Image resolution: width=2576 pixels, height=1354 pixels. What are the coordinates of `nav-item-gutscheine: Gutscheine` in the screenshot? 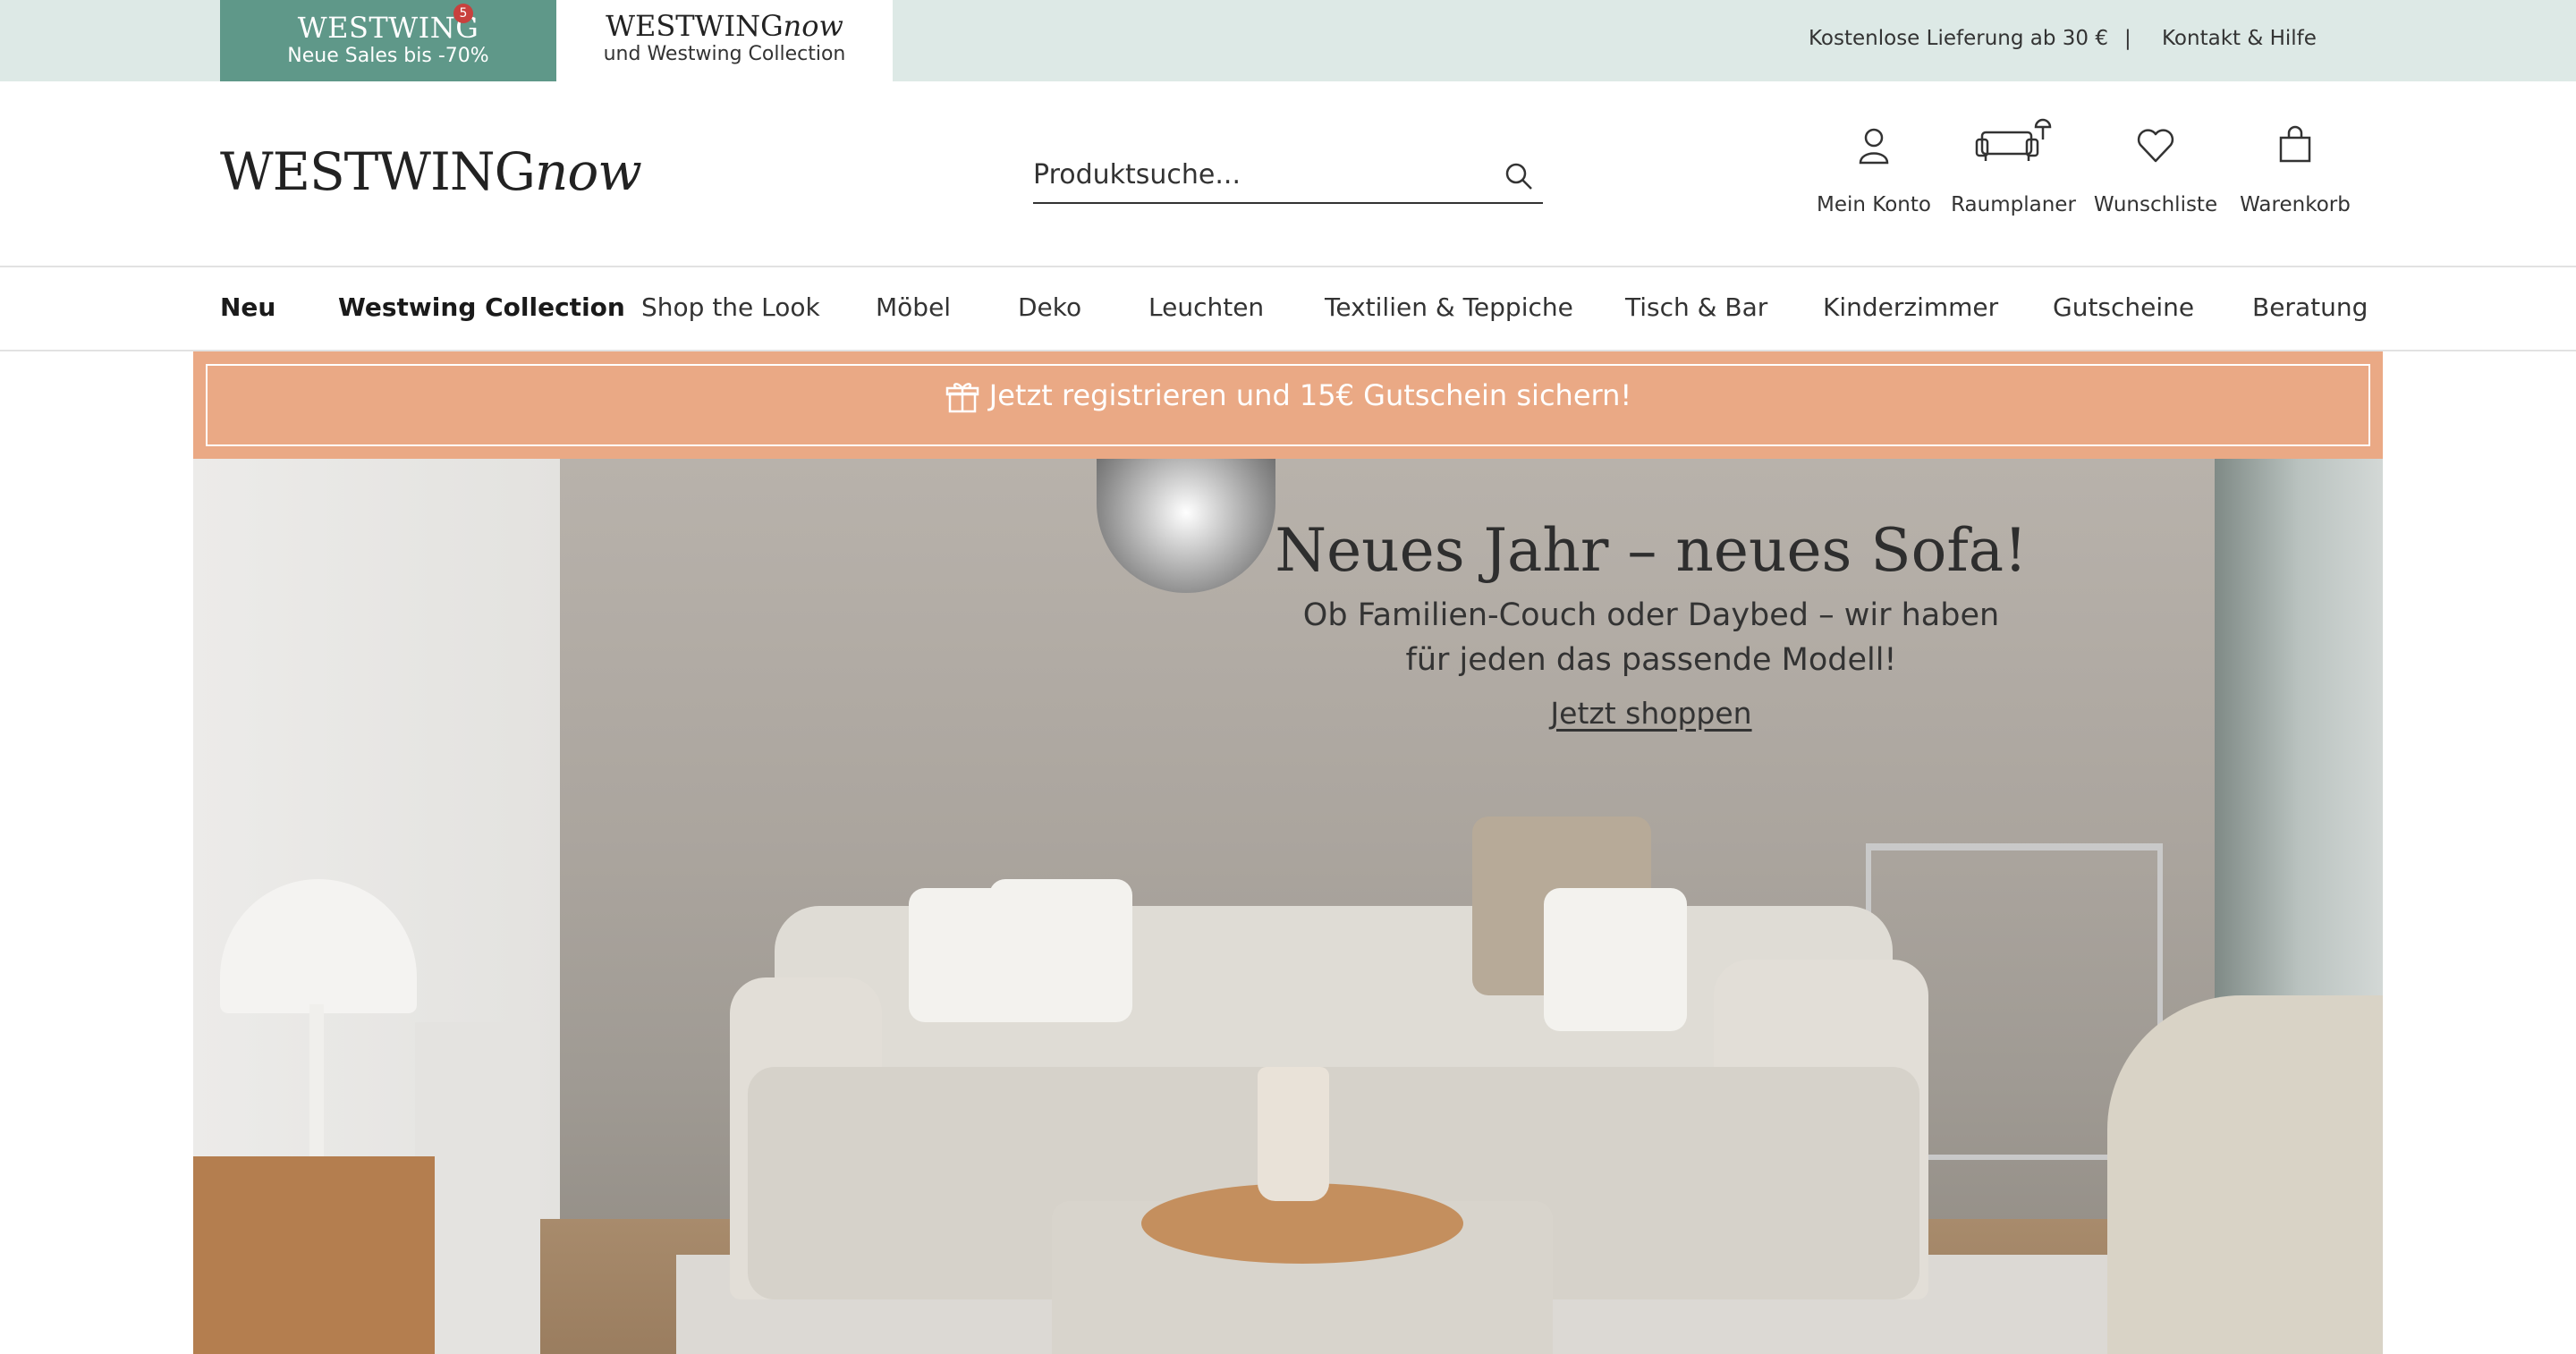 It's located at (2123, 307).